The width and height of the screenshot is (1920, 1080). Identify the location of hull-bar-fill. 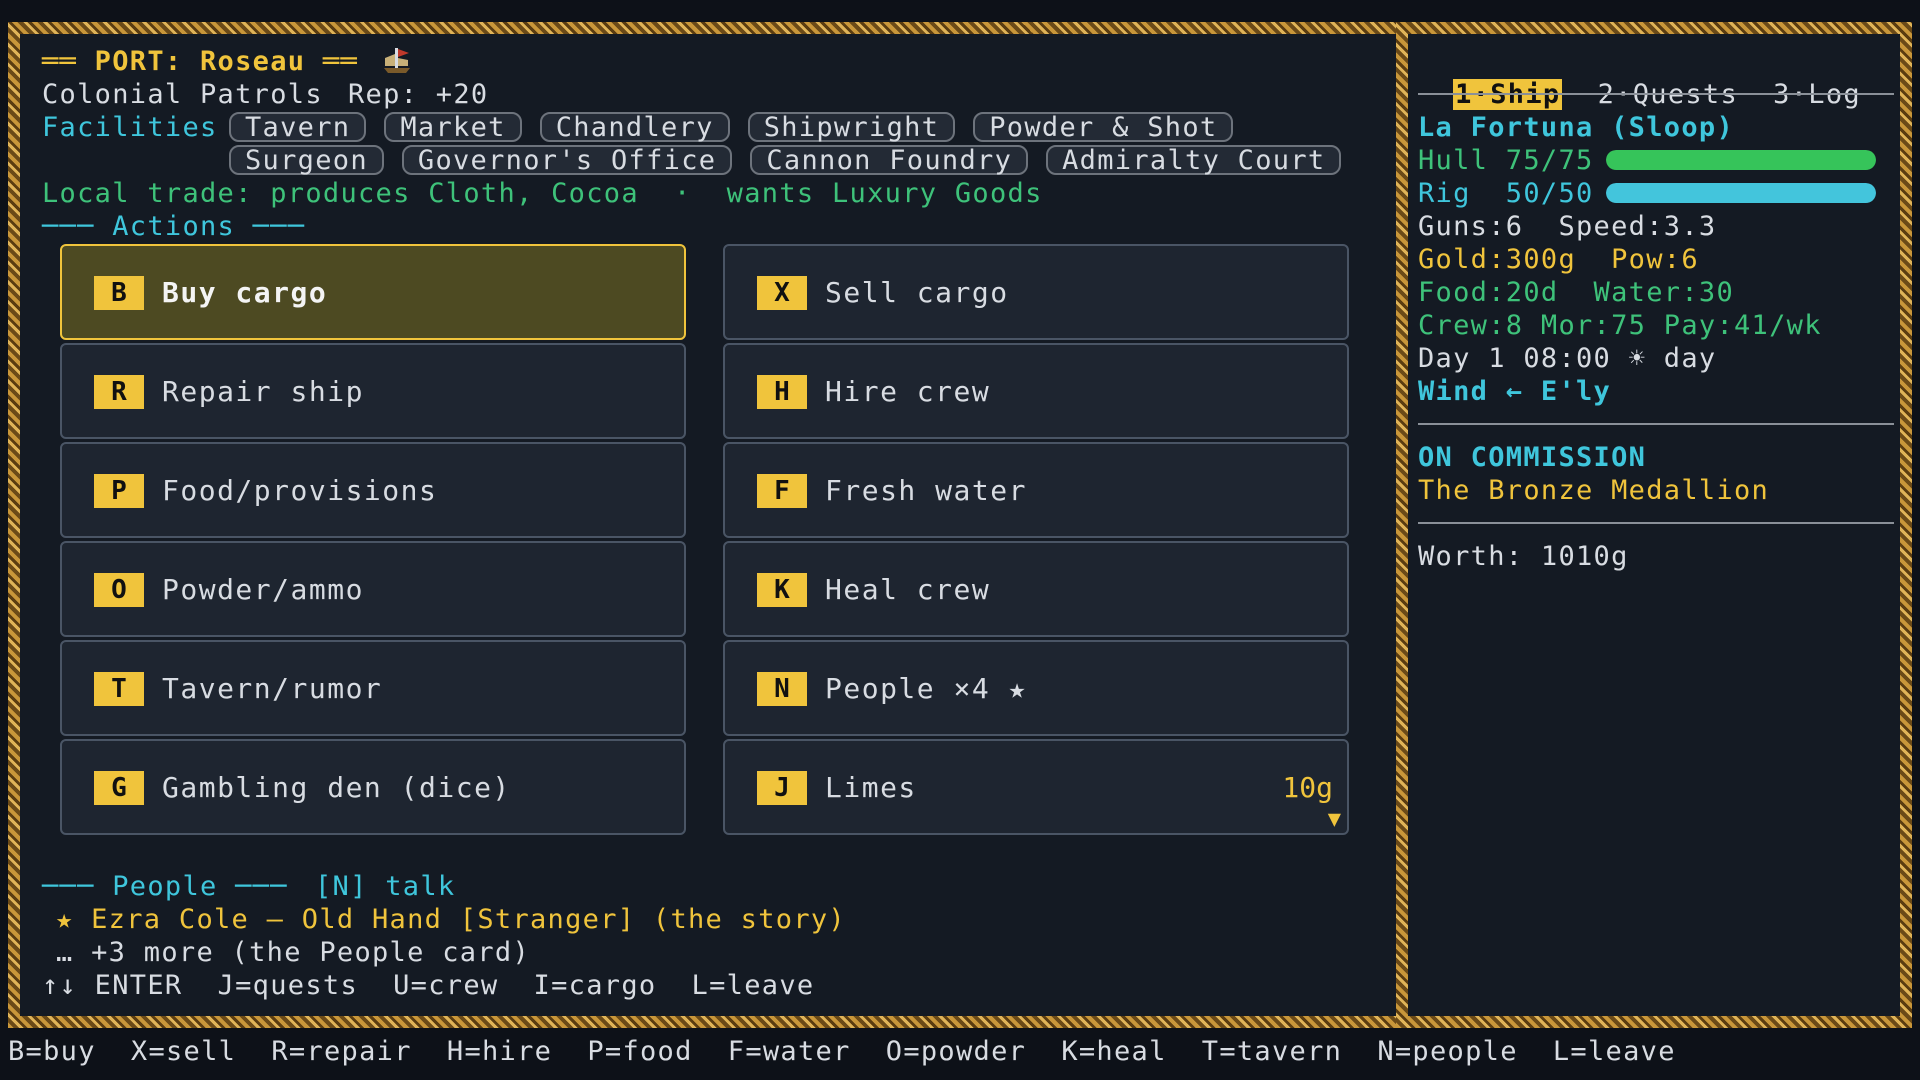
(1741, 160).